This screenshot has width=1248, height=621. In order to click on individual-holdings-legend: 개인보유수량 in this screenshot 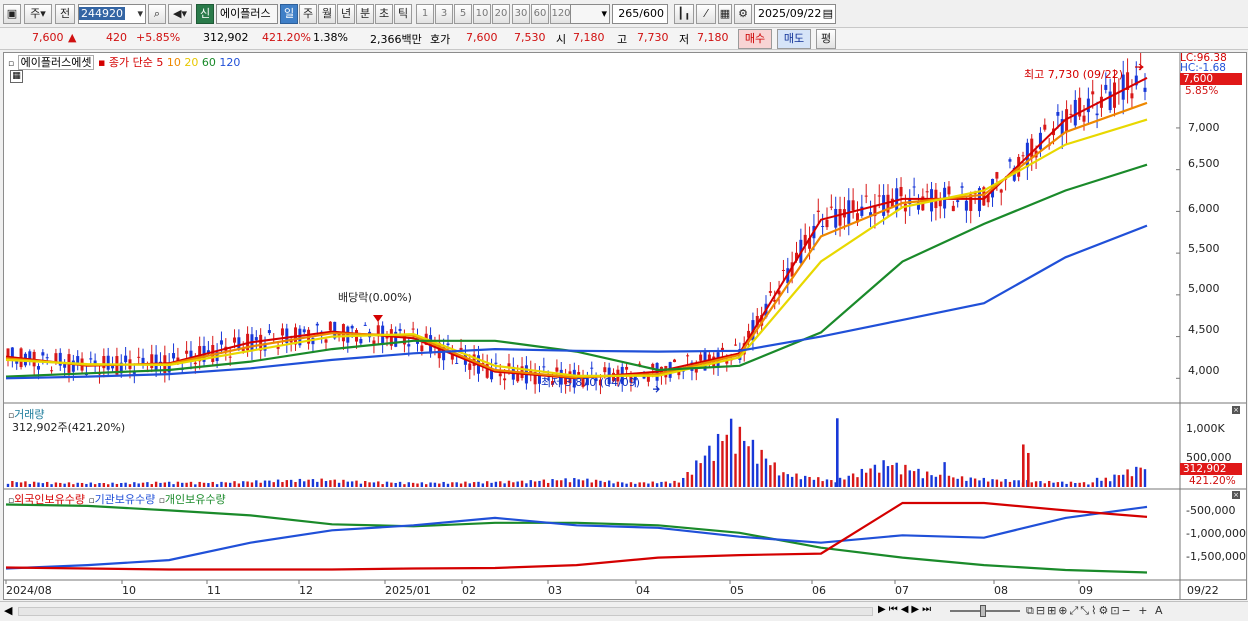, I will do `click(195, 499)`.